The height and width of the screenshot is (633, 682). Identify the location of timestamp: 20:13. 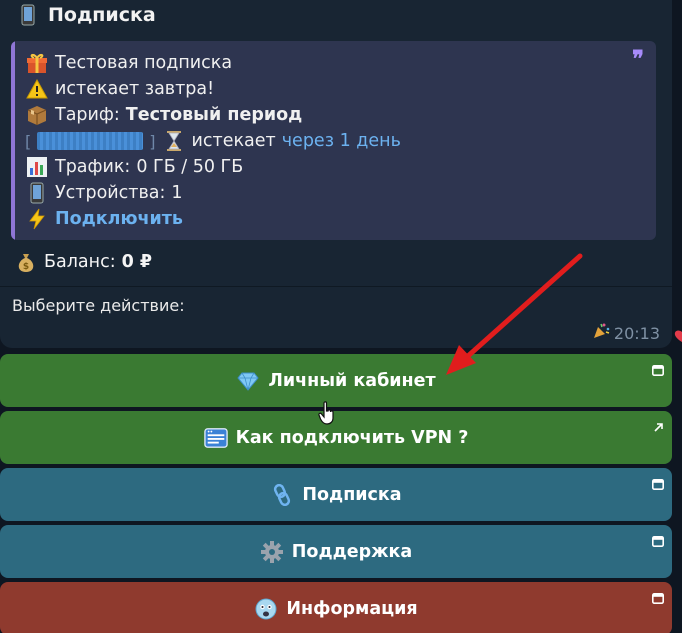
(636, 333).